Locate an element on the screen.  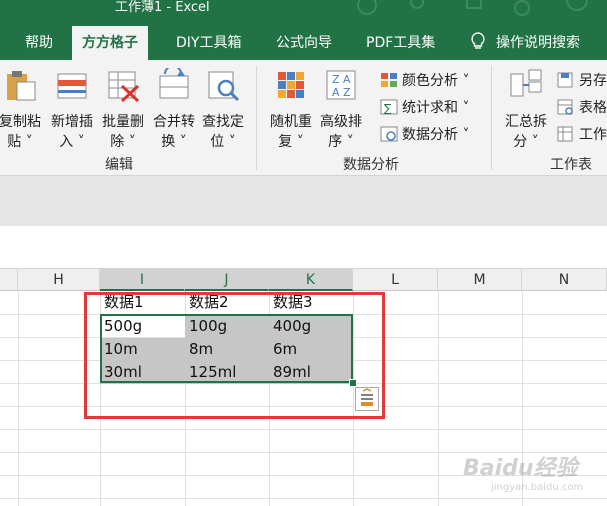
worksheet-icon is located at coordinates (565, 134).